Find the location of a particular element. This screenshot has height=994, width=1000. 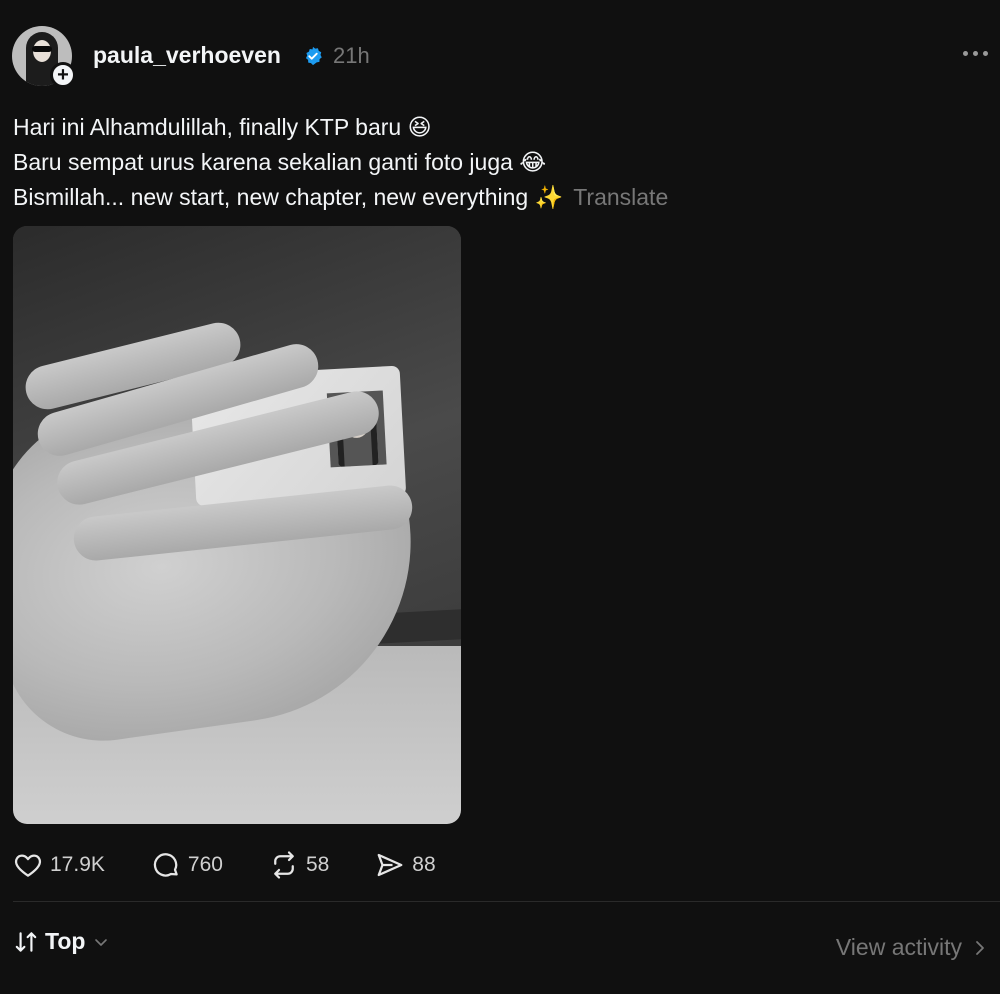

like-button: 17.9K is located at coordinates (59, 865).